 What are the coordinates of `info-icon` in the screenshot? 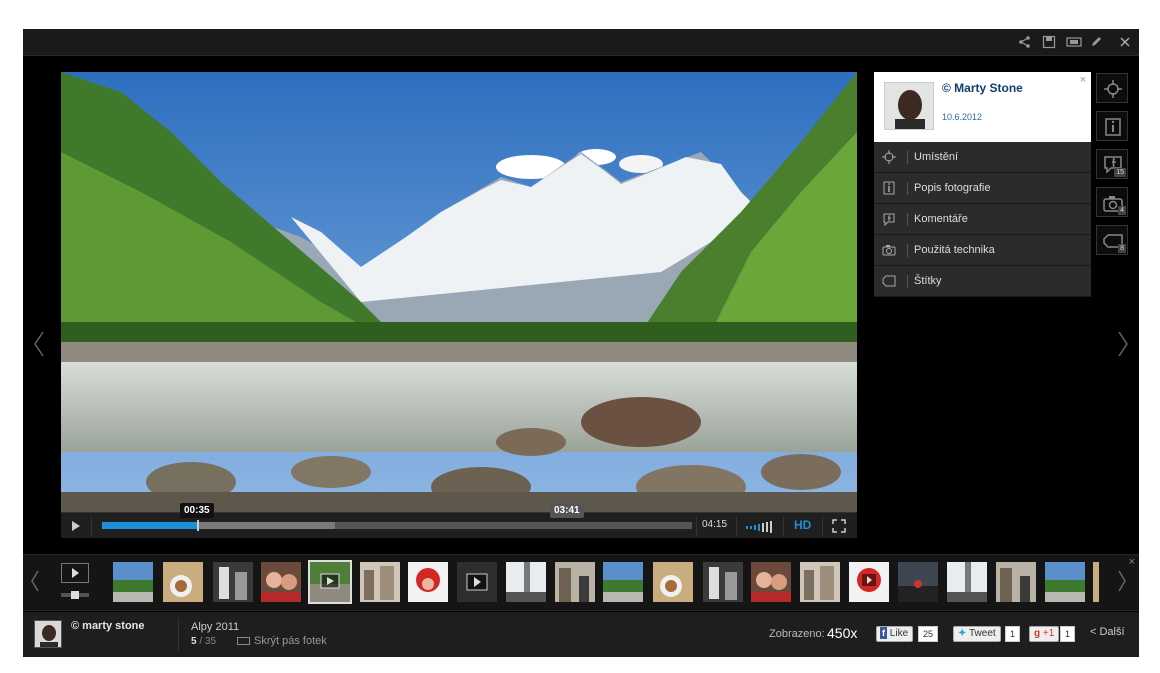 It's located at (891, 188).